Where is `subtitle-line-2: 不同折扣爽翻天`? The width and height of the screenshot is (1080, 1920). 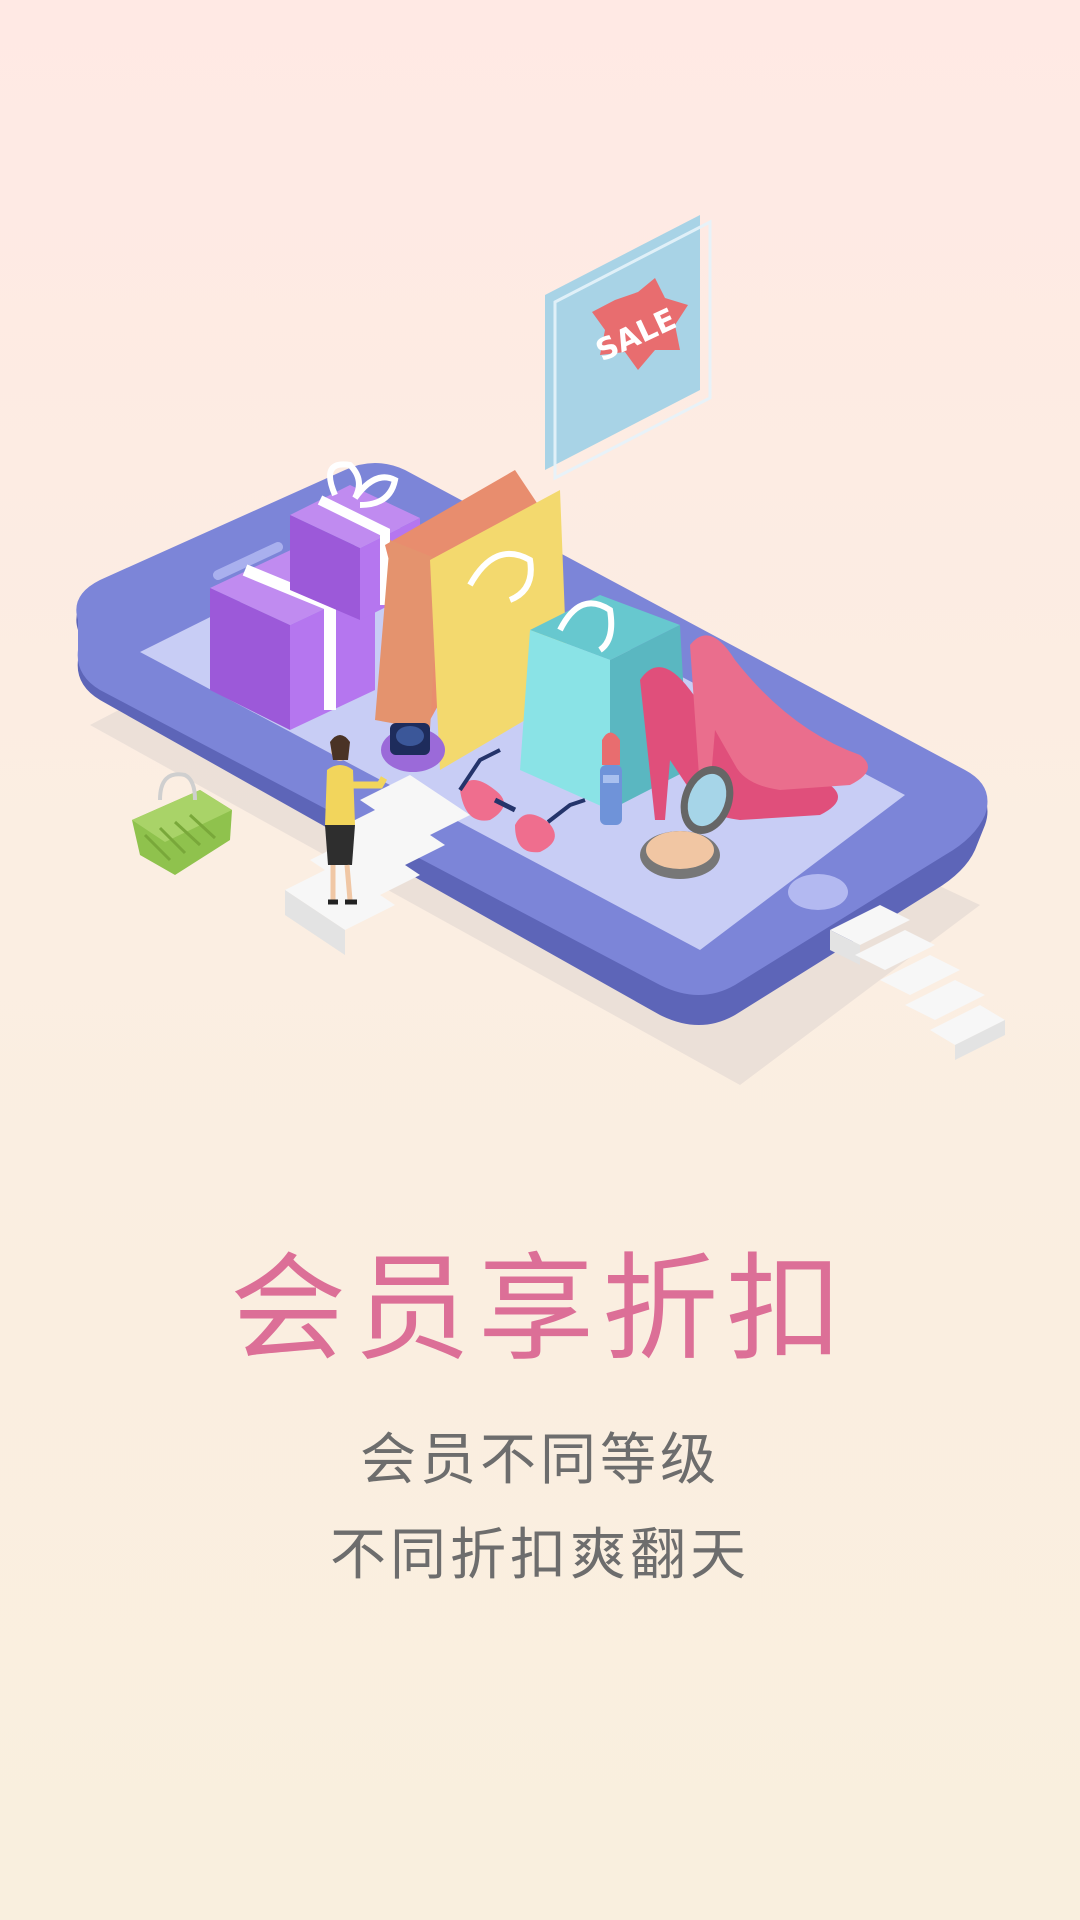
subtitle-line-2: 不同折扣爽翻天 is located at coordinates (540, 1555).